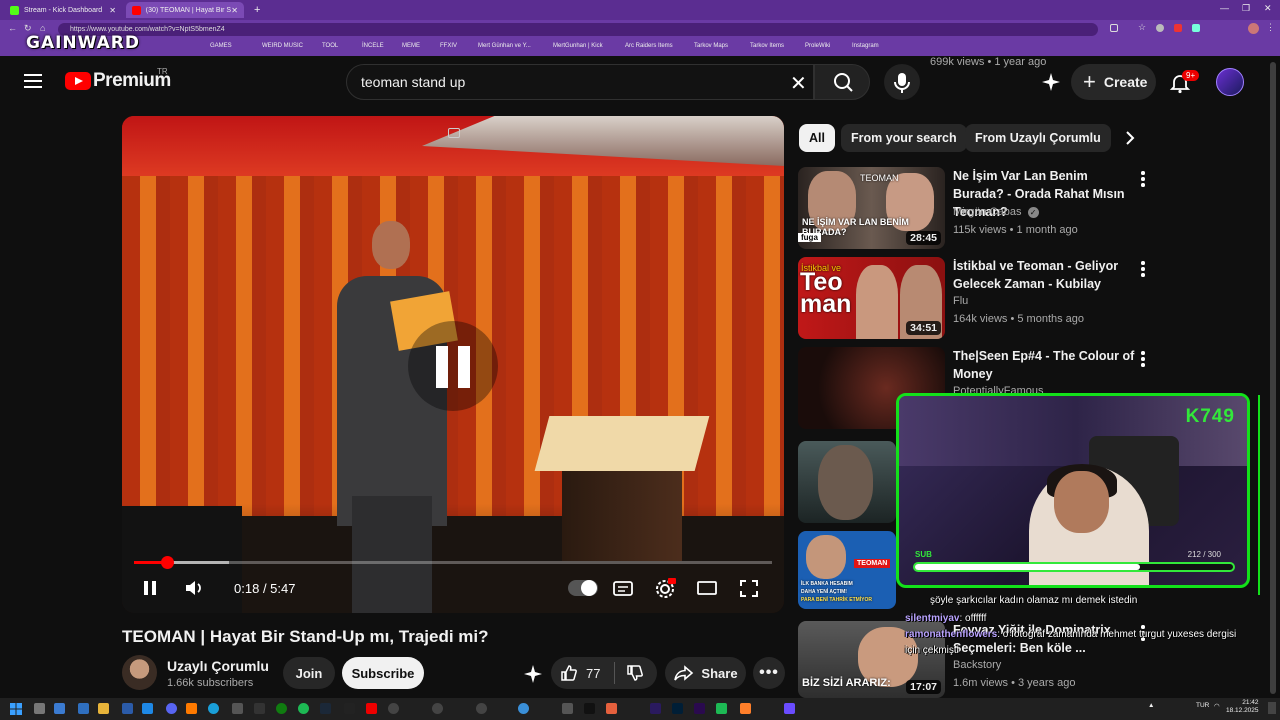 This screenshot has height=720, width=1280. Describe the element at coordinates (705, 673) in the screenshot. I see `share-button: Share` at that location.